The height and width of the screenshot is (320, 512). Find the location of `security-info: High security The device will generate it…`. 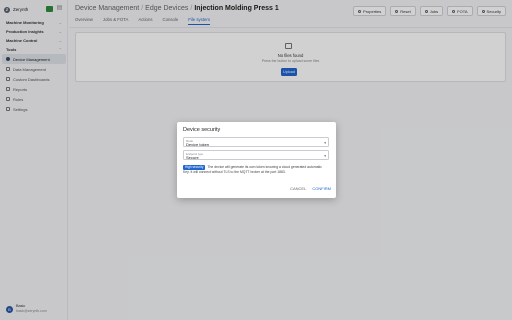

security-info: High security The device will generate it… is located at coordinates (256, 169).